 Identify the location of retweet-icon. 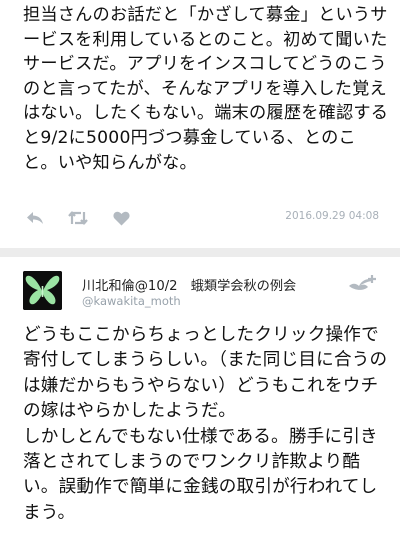
(78, 218).